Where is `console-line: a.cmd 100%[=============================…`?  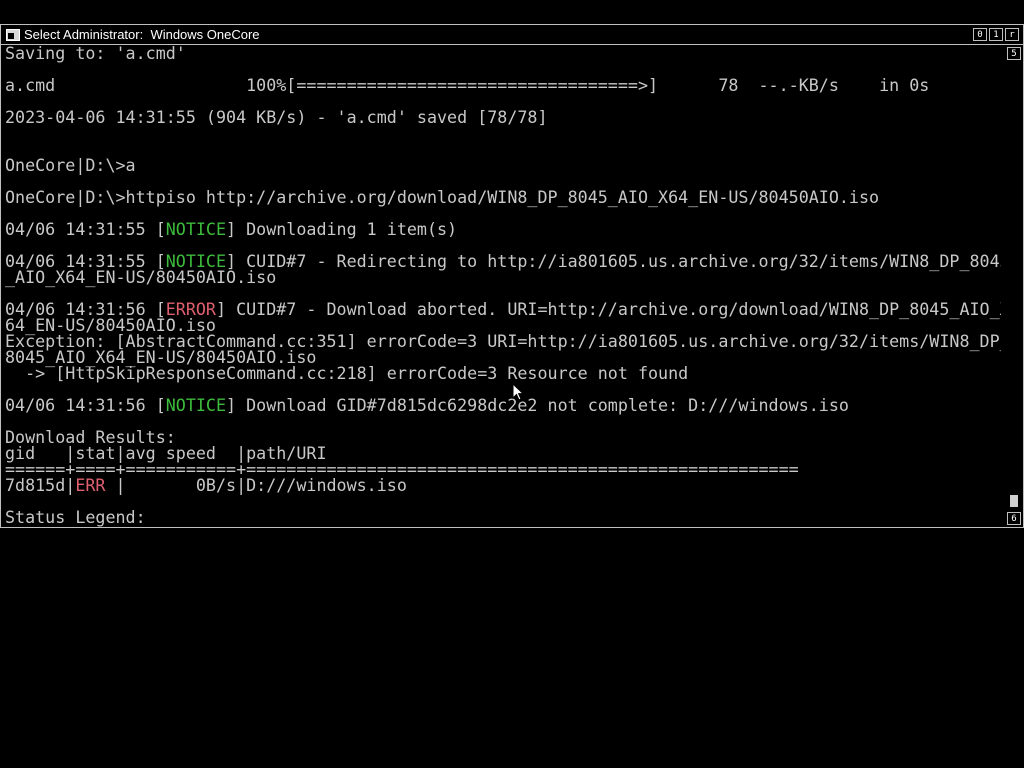
console-line: a.cmd 100%[=============================… is located at coordinates (503, 85).